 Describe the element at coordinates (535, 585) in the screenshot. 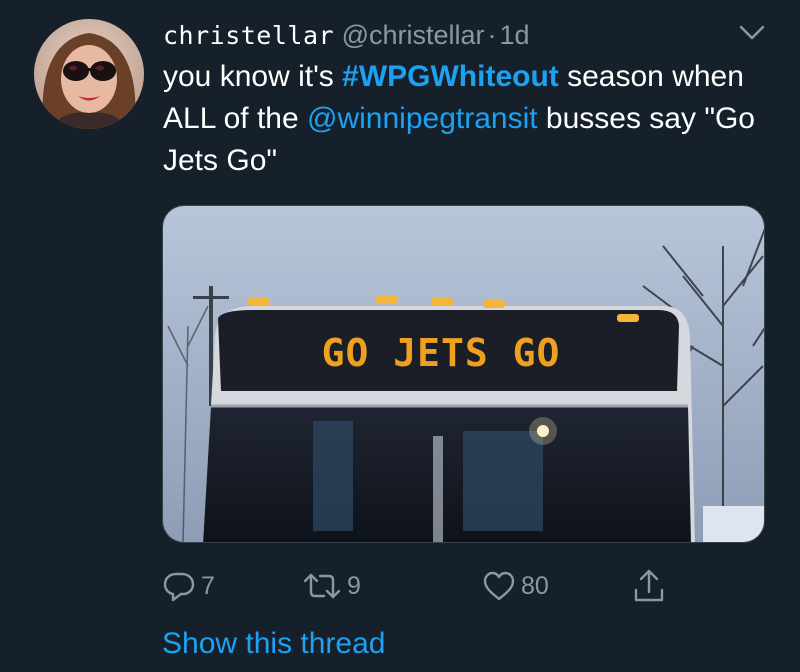

I see `like-count: 80` at that location.